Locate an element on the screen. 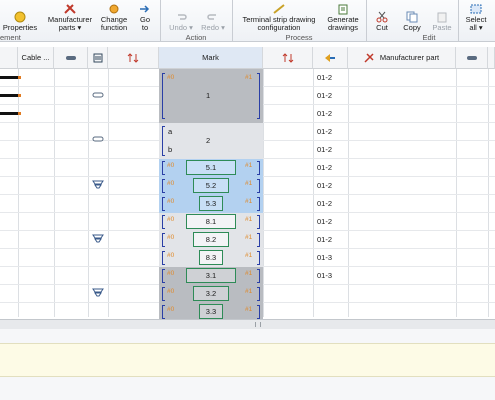 The image size is (495, 400). go-to-button: Go to is located at coordinates (145, 16).